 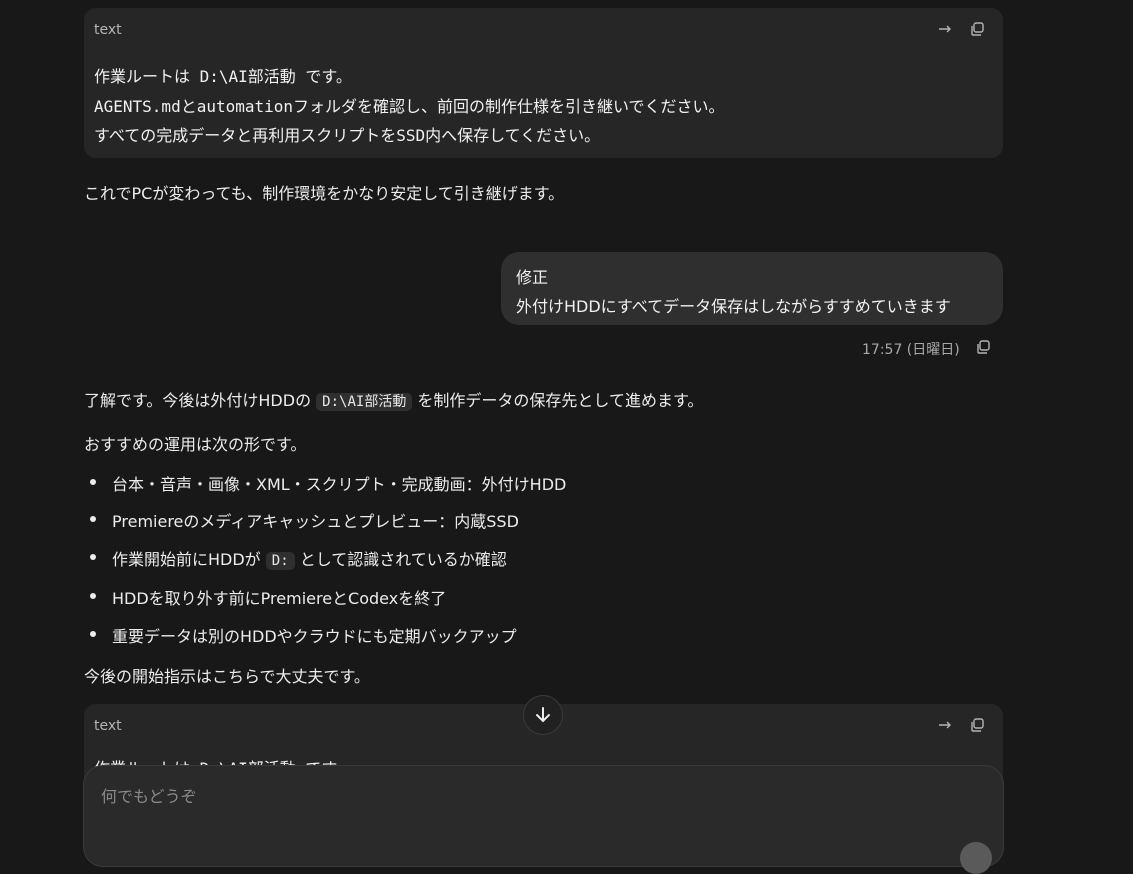 I want to click on message-composer, so click(x=543, y=819).